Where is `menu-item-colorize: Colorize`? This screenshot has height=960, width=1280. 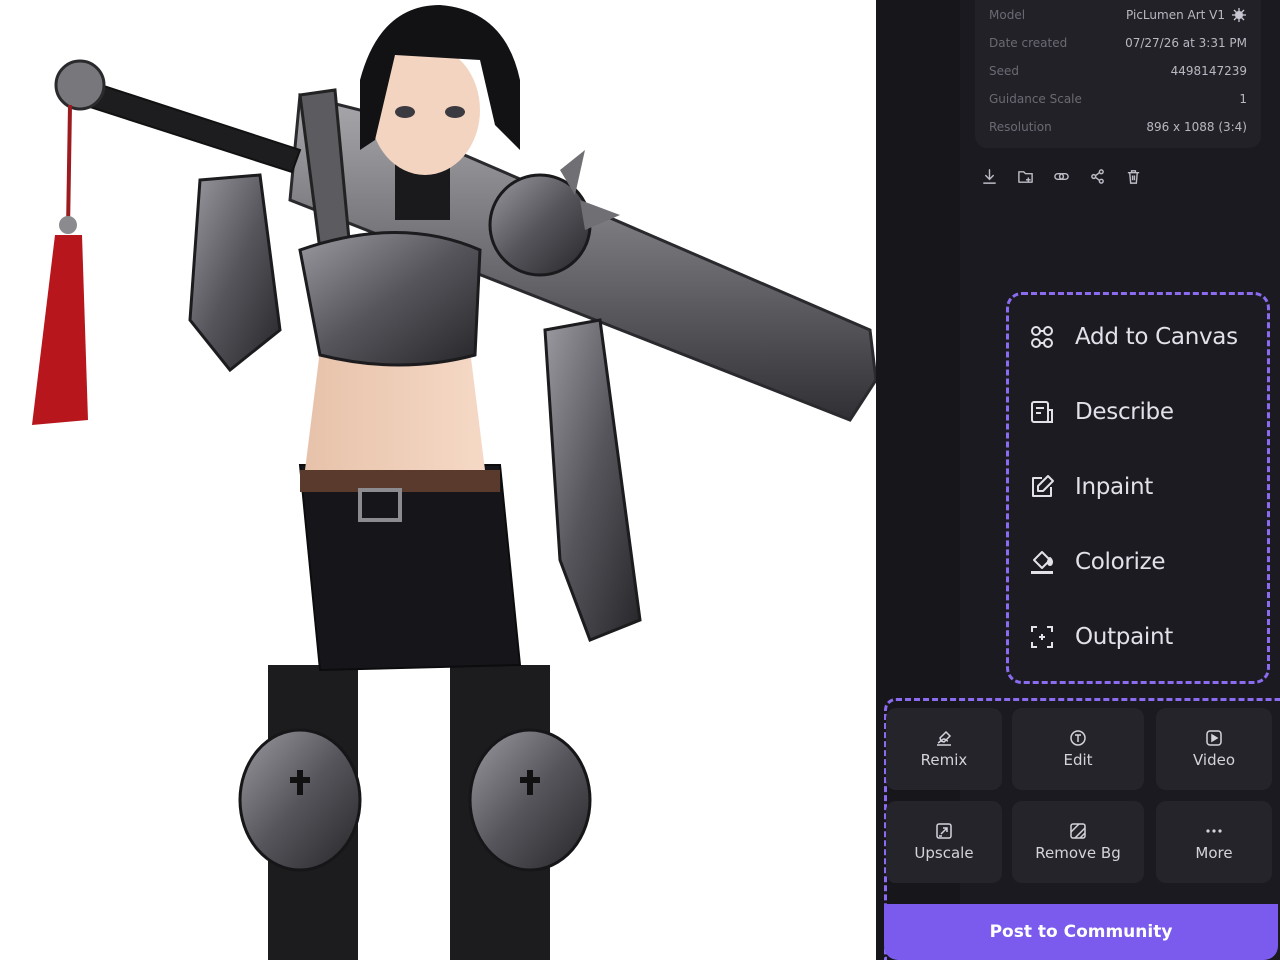
menu-item-colorize: Colorize is located at coordinates (1142, 562).